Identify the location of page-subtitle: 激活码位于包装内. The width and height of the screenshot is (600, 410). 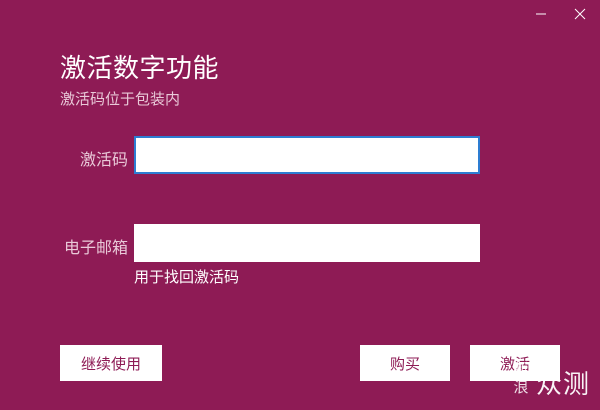
(120, 99).